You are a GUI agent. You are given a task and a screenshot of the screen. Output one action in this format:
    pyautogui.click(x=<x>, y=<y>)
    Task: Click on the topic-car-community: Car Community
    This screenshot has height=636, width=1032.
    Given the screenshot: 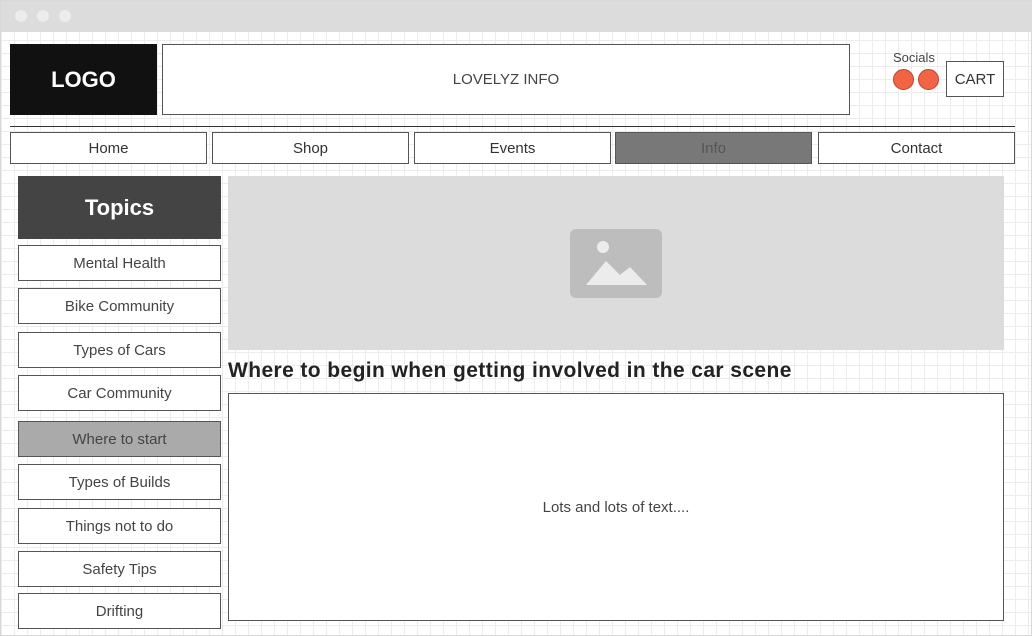 What is the action you would take?
    pyautogui.click(x=119, y=393)
    